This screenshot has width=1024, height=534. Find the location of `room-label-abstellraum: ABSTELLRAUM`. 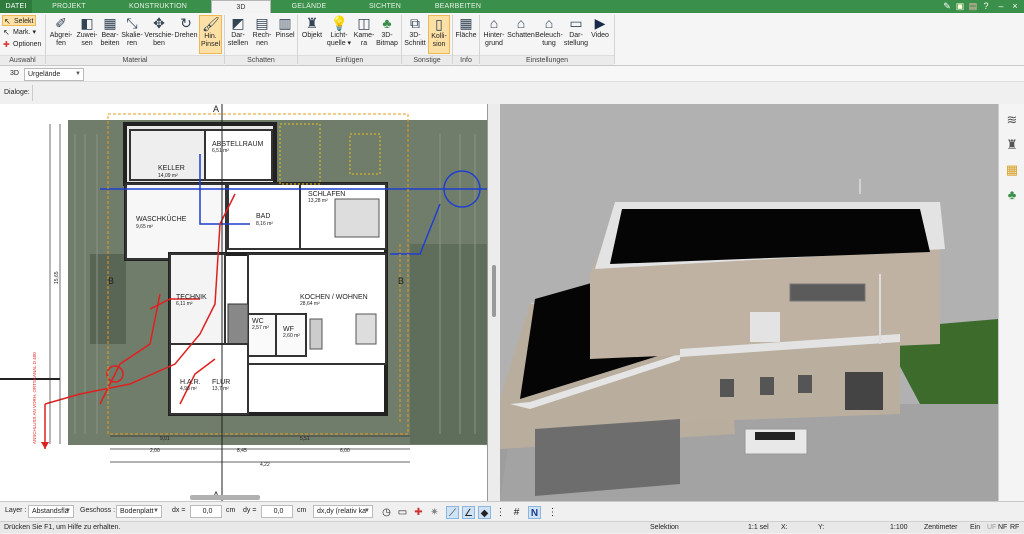

room-label-abstellraum: ABSTELLRAUM is located at coordinates (238, 144).